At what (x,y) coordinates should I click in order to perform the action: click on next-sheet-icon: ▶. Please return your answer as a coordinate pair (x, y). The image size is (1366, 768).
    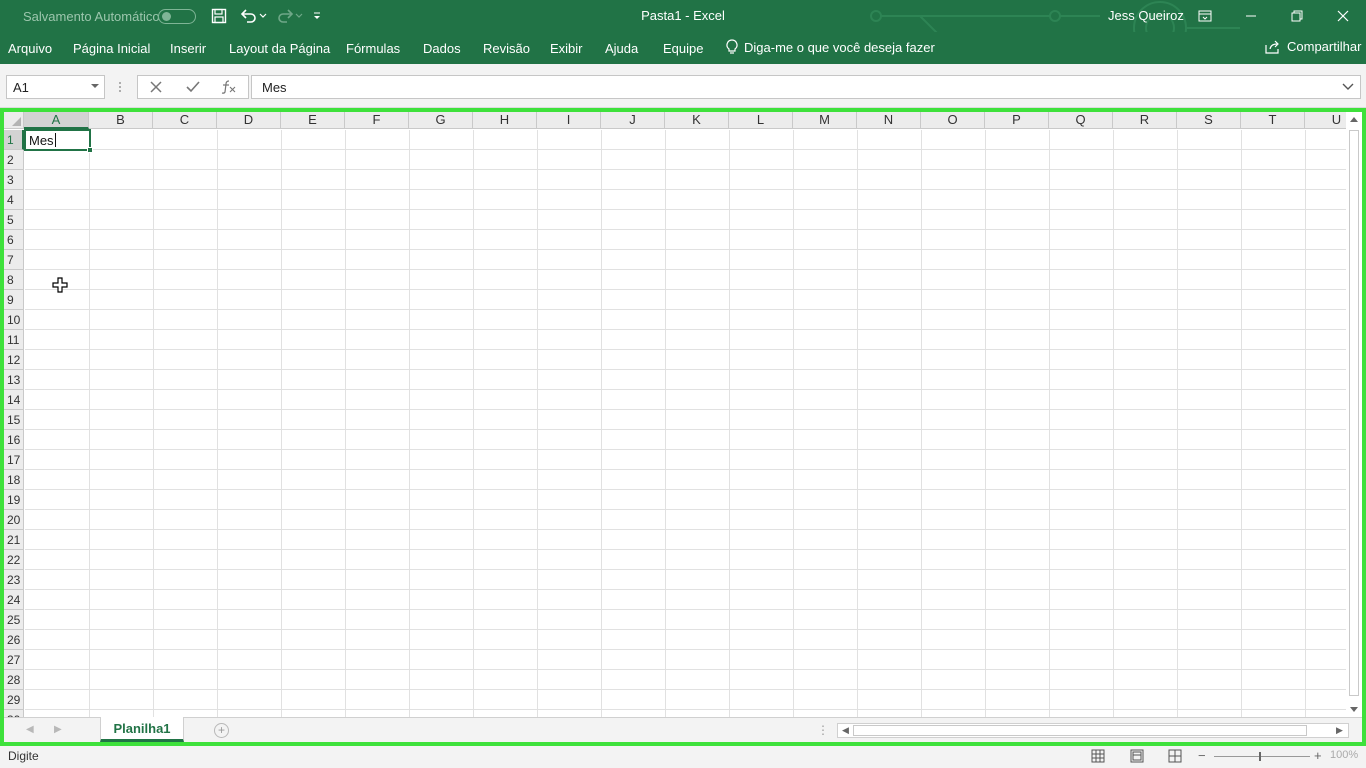
    Looking at the image, I should click on (58, 729).